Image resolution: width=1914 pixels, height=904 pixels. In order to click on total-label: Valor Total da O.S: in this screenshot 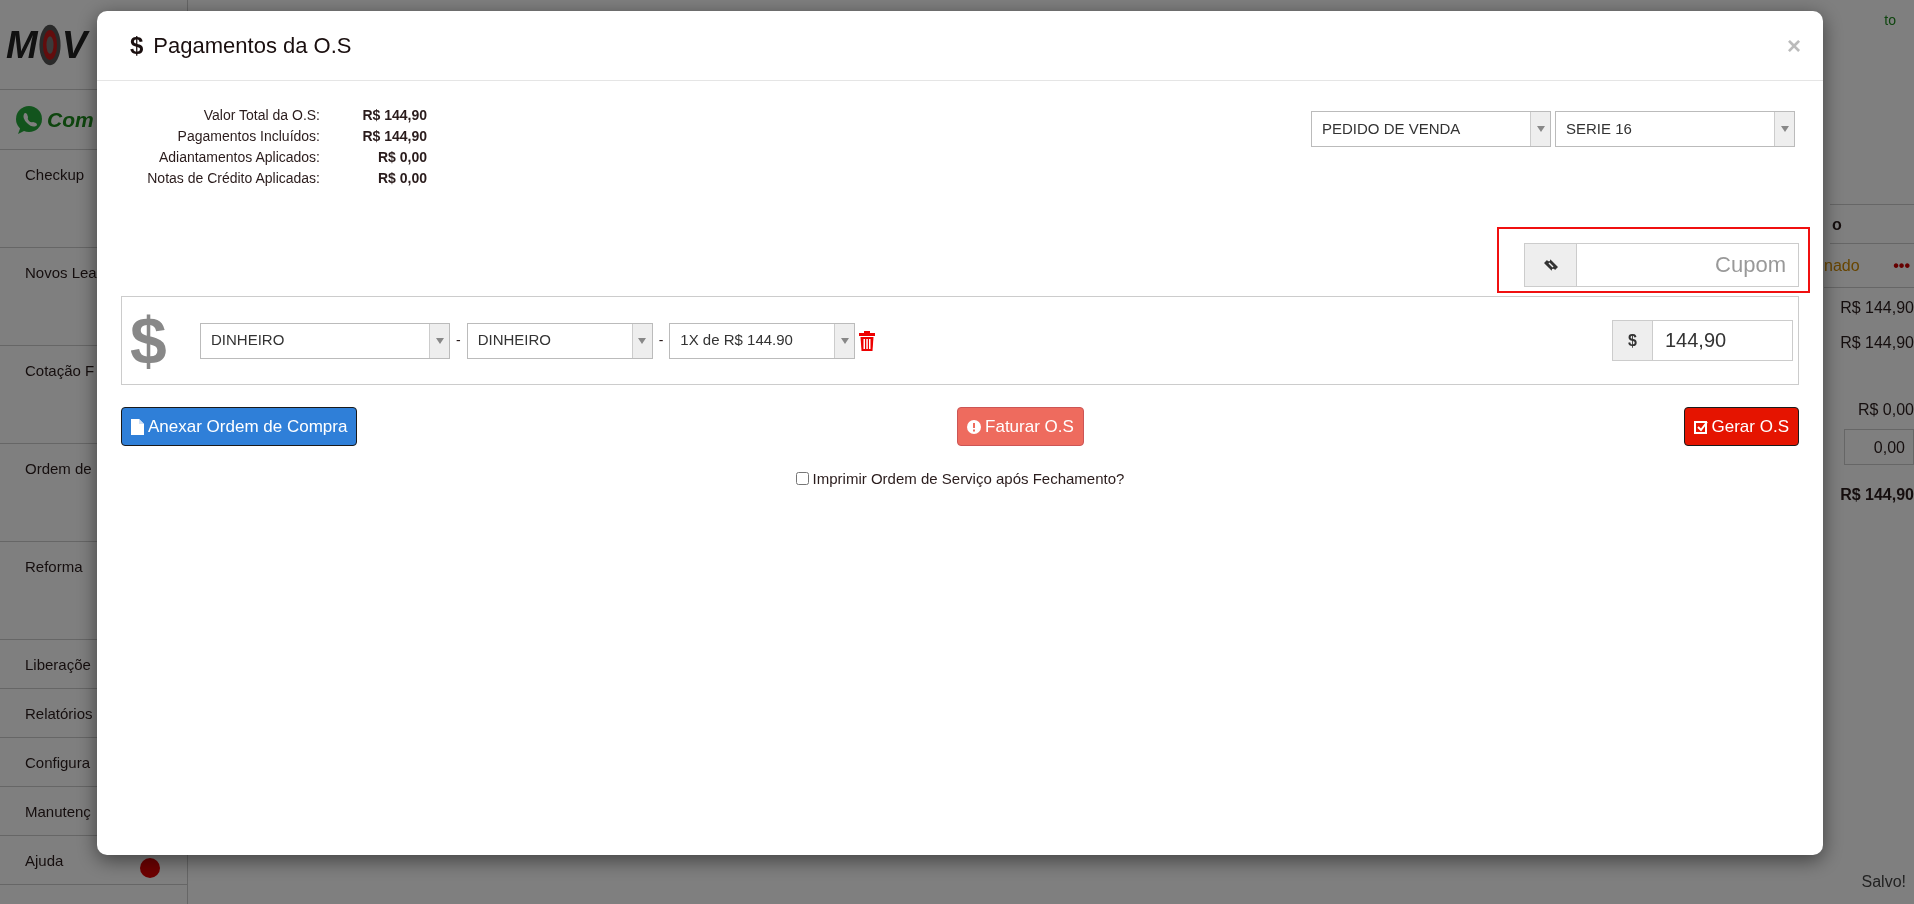, I will do `click(261, 115)`.